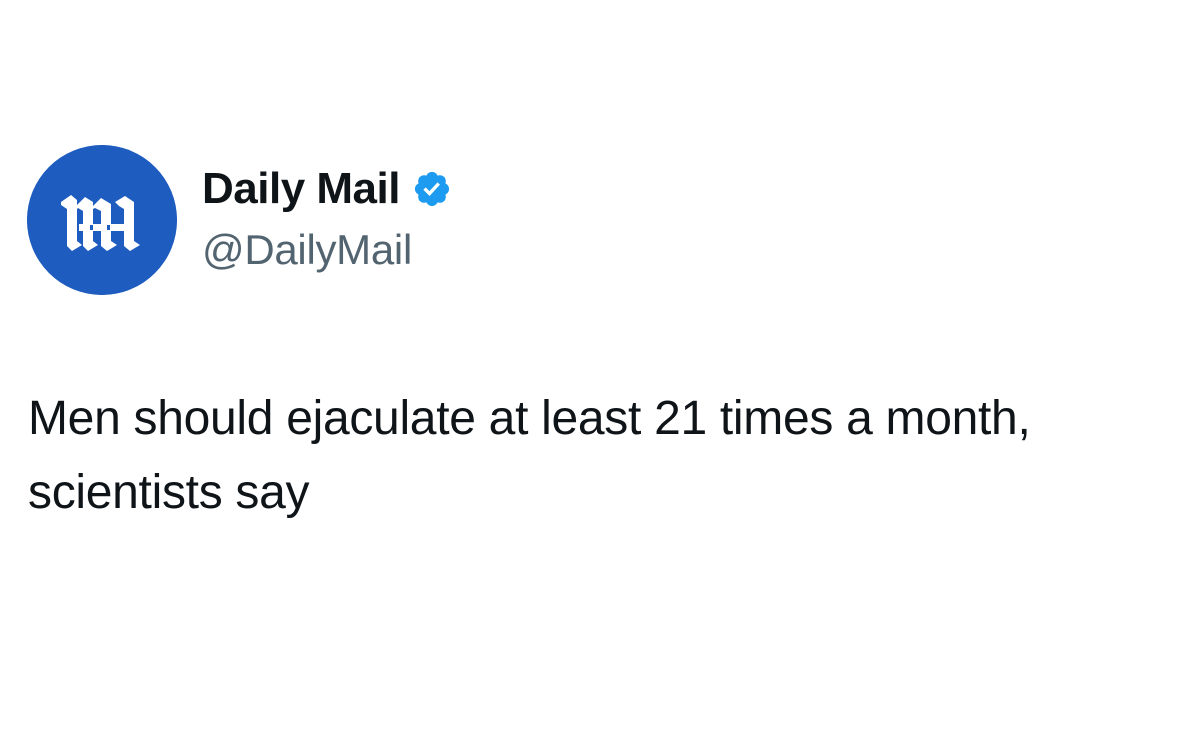  I want to click on handle: @DailyMail, so click(307, 250).